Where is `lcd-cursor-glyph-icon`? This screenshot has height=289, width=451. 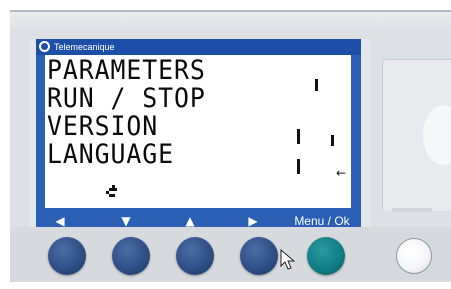
lcd-cursor-glyph-icon is located at coordinates (111, 191).